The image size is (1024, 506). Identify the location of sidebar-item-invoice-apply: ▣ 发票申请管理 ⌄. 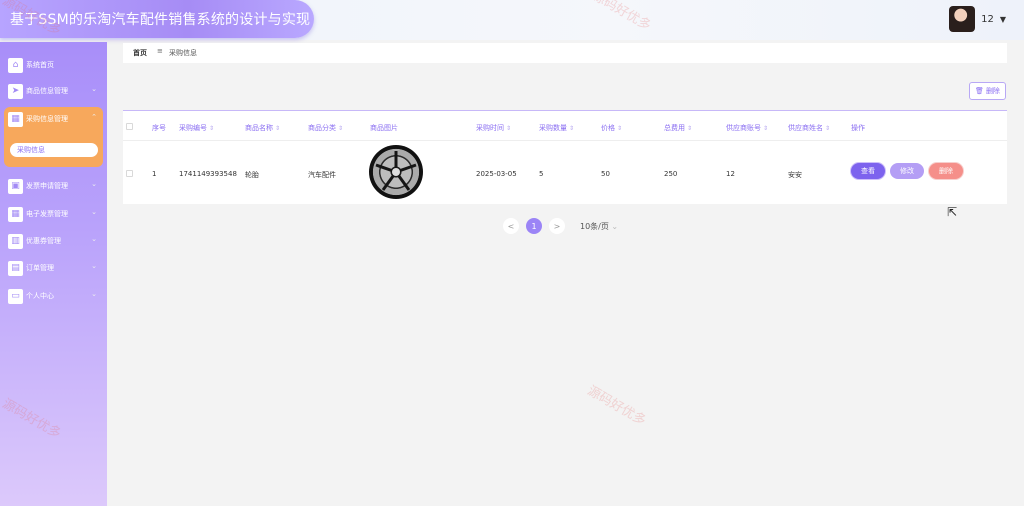
(53, 186).